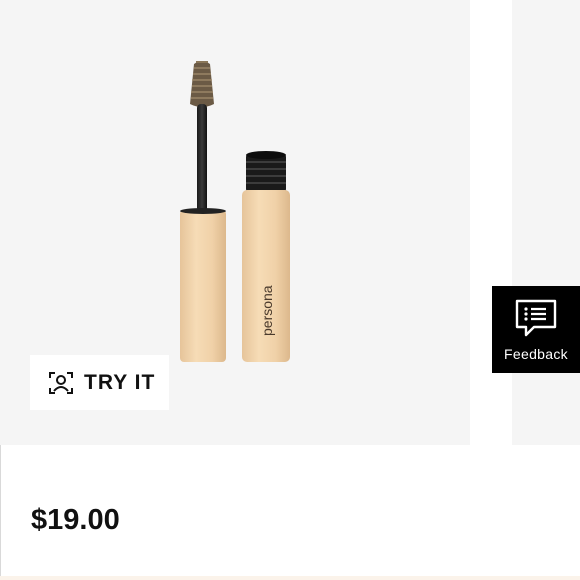 The width and height of the screenshot is (580, 580). Describe the element at coordinates (546, 222) in the screenshot. I see `next-product-image` at that location.